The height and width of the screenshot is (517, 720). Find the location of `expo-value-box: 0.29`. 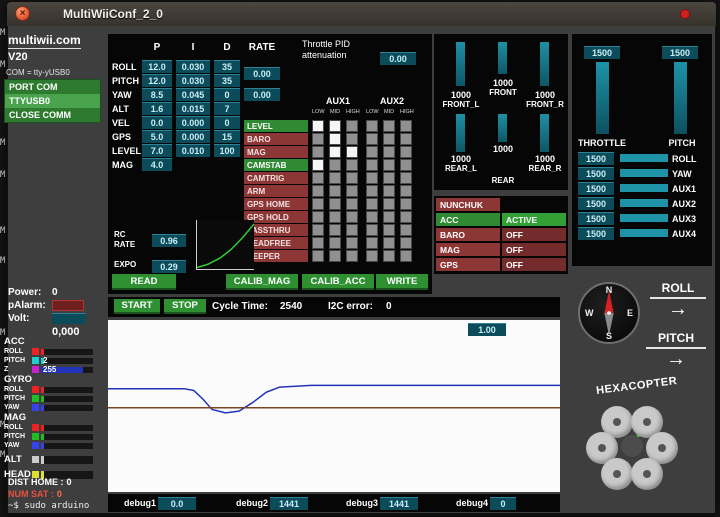

expo-value-box: 0.29 is located at coordinates (169, 266).